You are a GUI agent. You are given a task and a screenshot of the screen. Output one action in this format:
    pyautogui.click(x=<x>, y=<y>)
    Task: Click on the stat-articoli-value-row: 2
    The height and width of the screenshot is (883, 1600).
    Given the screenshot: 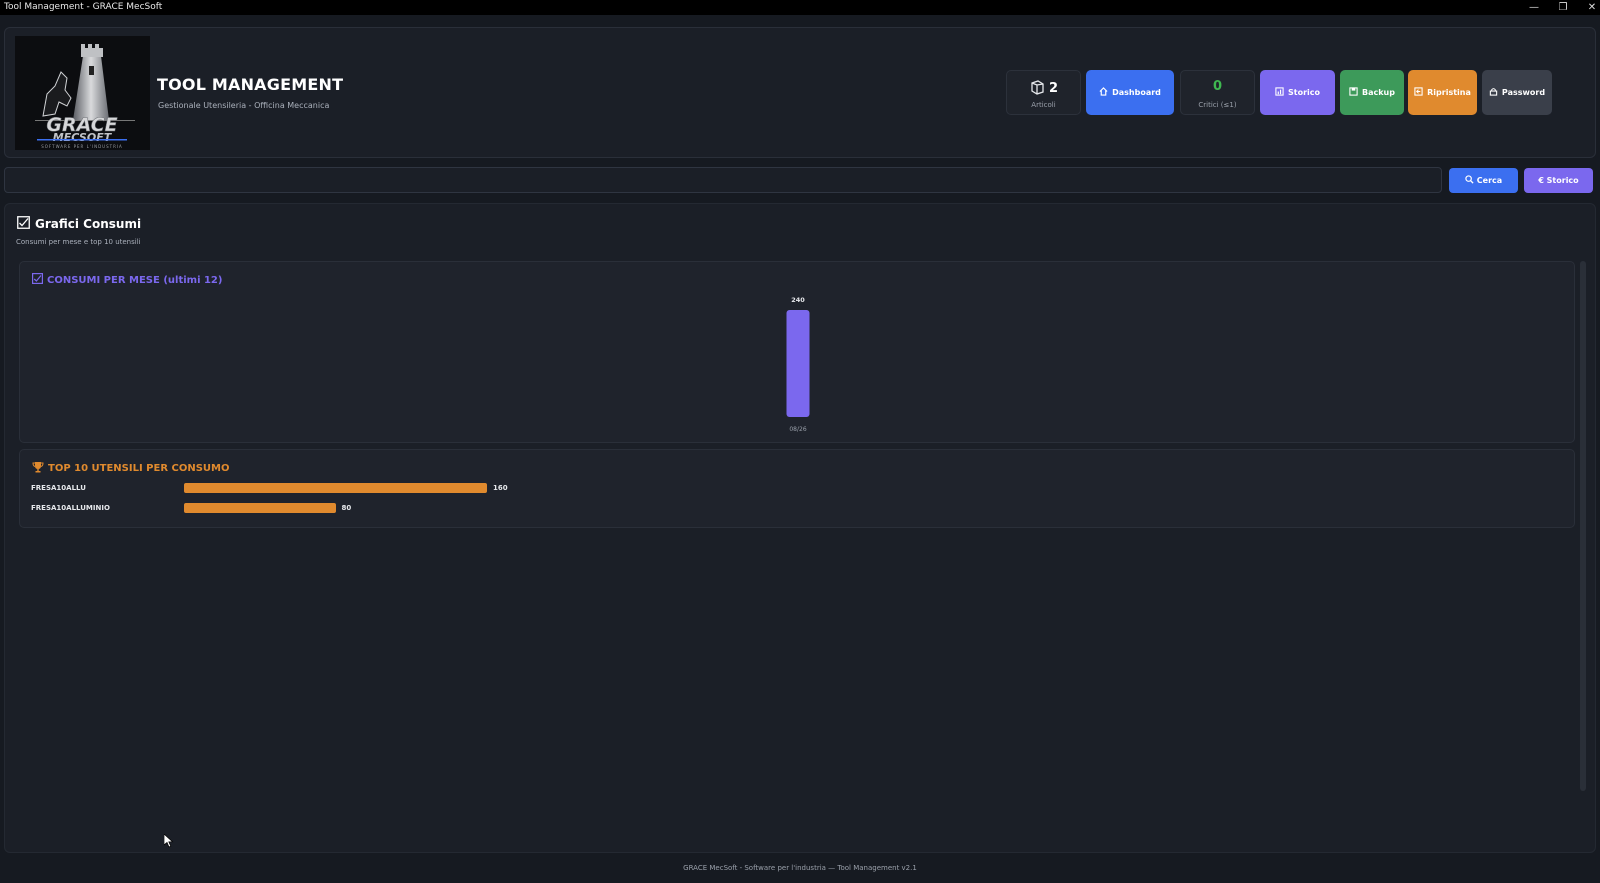 What is the action you would take?
    pyautogui.click(x=1043, y=89)
    